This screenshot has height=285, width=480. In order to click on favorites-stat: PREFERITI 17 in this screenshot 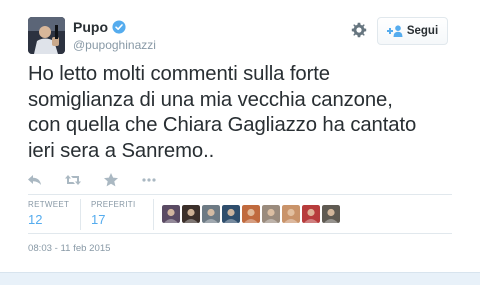, I will do `click(113, 213)`.